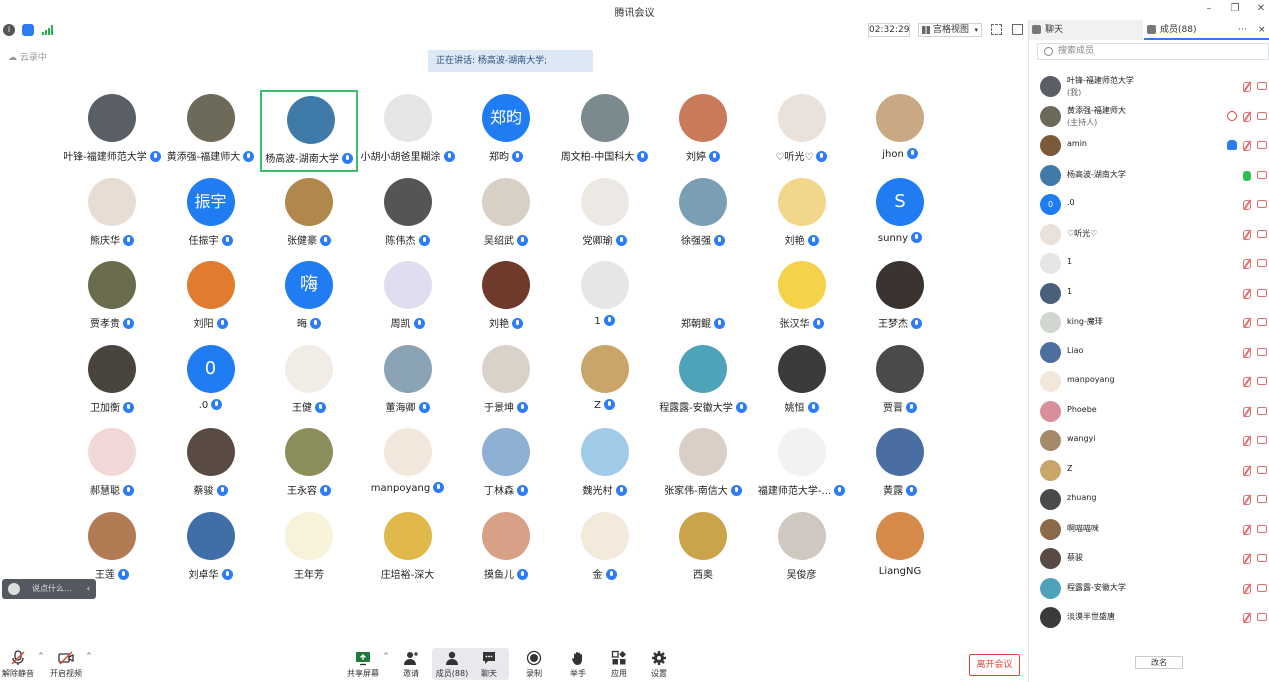  What do you see at coordinates (408, 382) in the screenshot?
I see `participant-tile: 董海卿` at bounding box center [408, 382].